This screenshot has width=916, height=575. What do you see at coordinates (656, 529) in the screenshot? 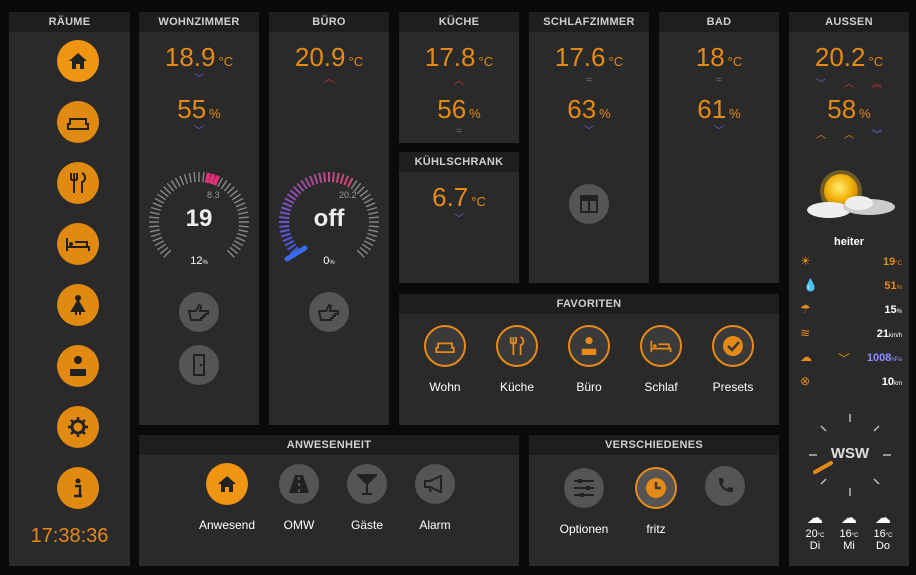
I see `misc-label: fritz` at bounding box center [656, 529].